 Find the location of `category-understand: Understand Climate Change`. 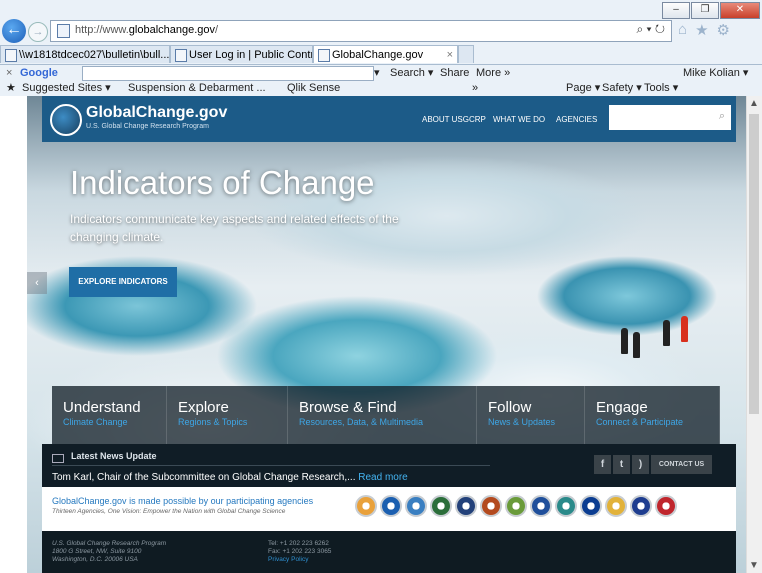

category-understand: Understand Climate Change is located at coordinates (109, 415).